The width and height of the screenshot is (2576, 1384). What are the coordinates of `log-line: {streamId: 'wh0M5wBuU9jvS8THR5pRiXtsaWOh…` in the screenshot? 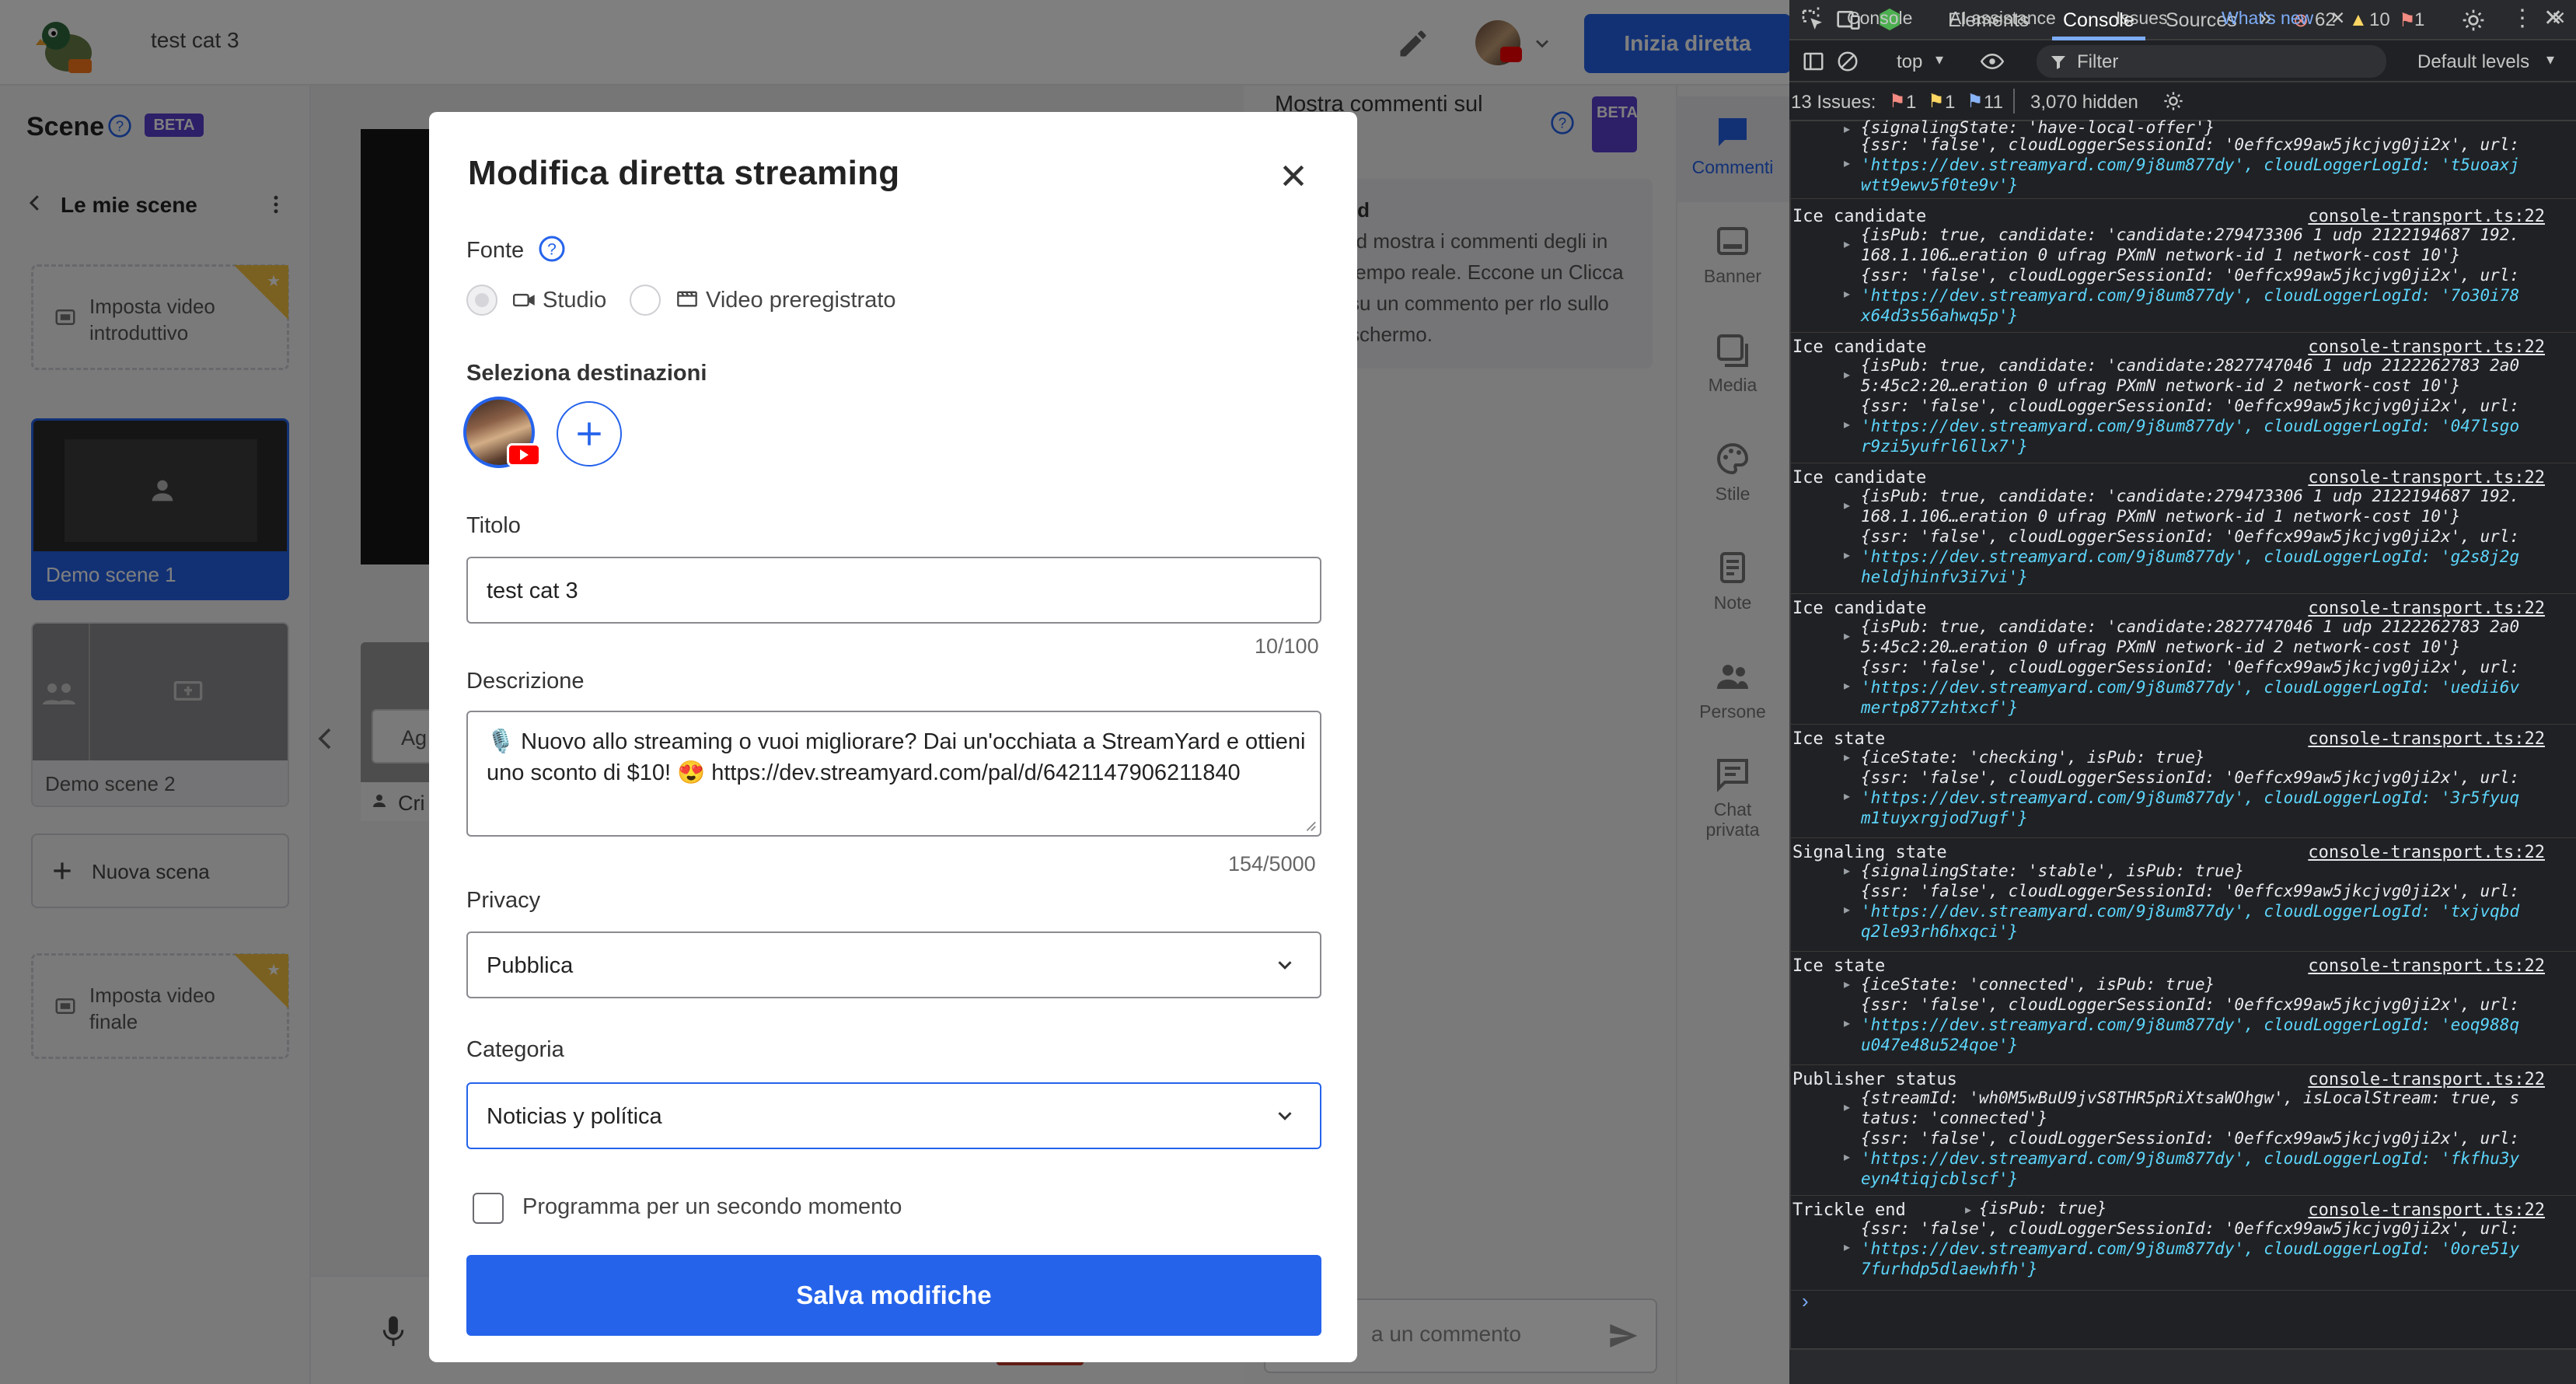 It's located at (2190, 1098).